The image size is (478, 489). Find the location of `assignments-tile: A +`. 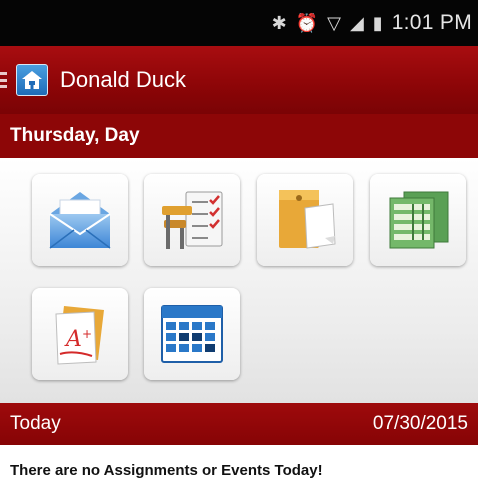

assignments-tile: A + is located at coordinates (80, 334).